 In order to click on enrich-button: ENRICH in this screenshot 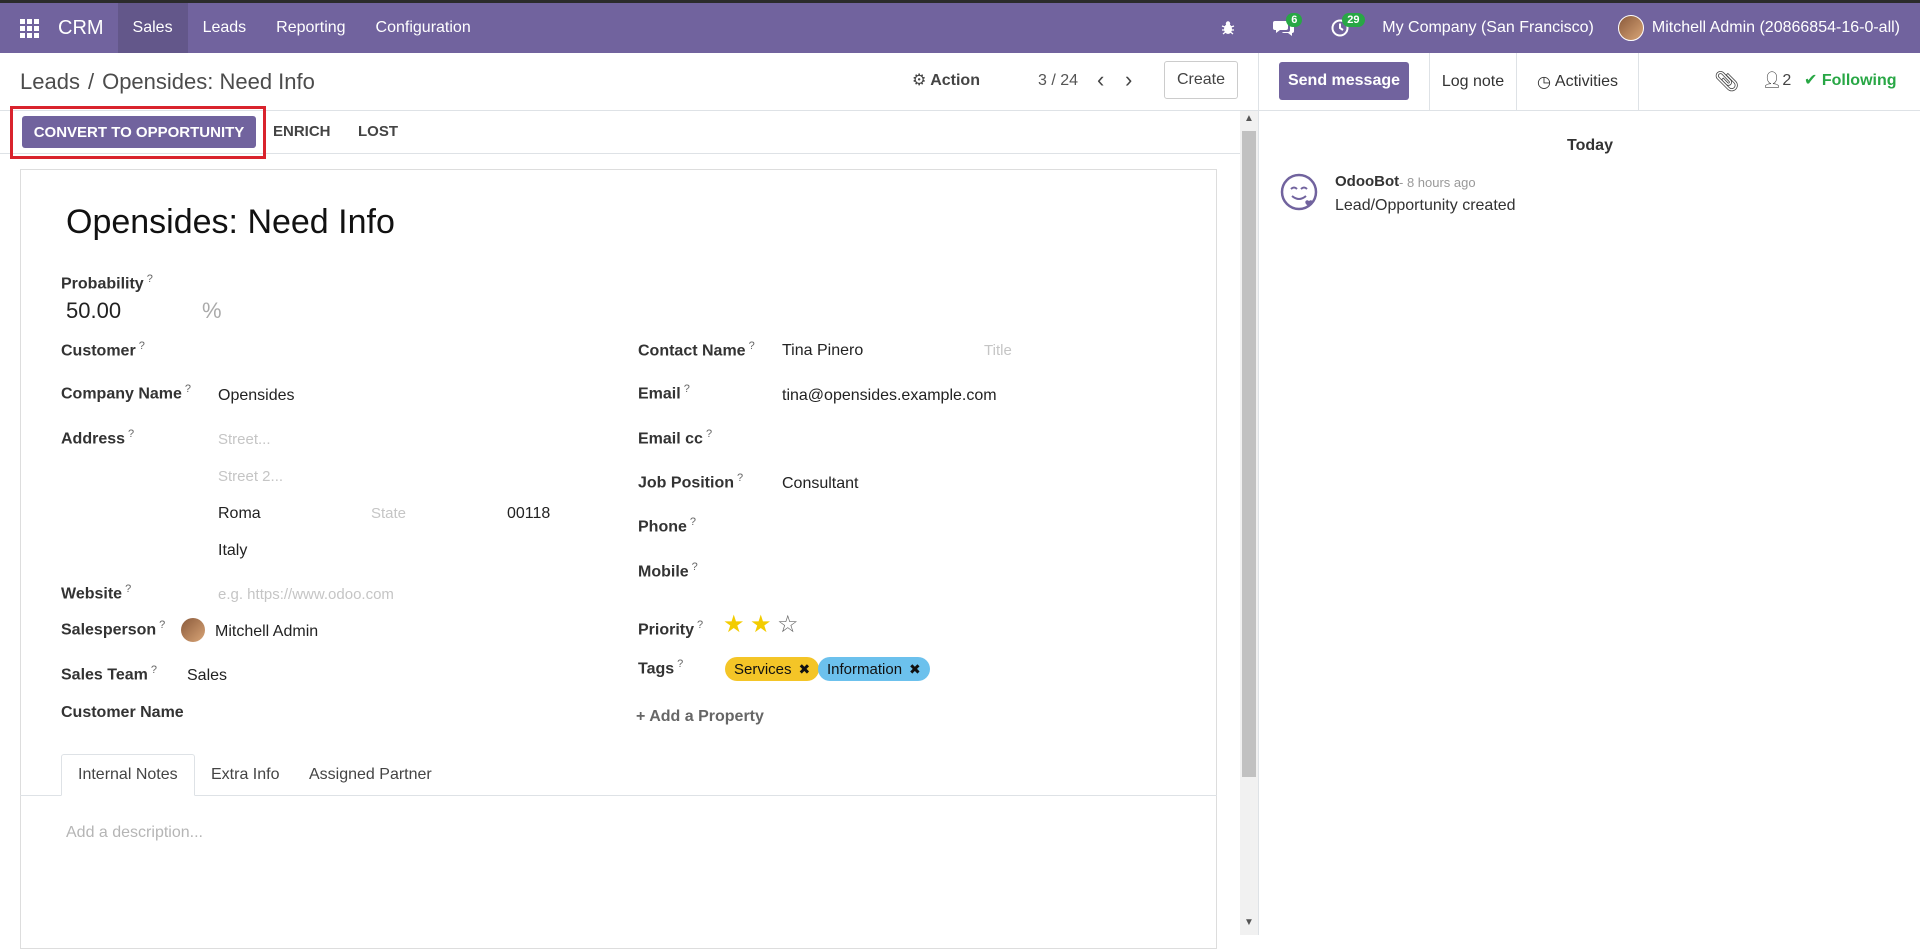, I will do `click(302, 131)`.